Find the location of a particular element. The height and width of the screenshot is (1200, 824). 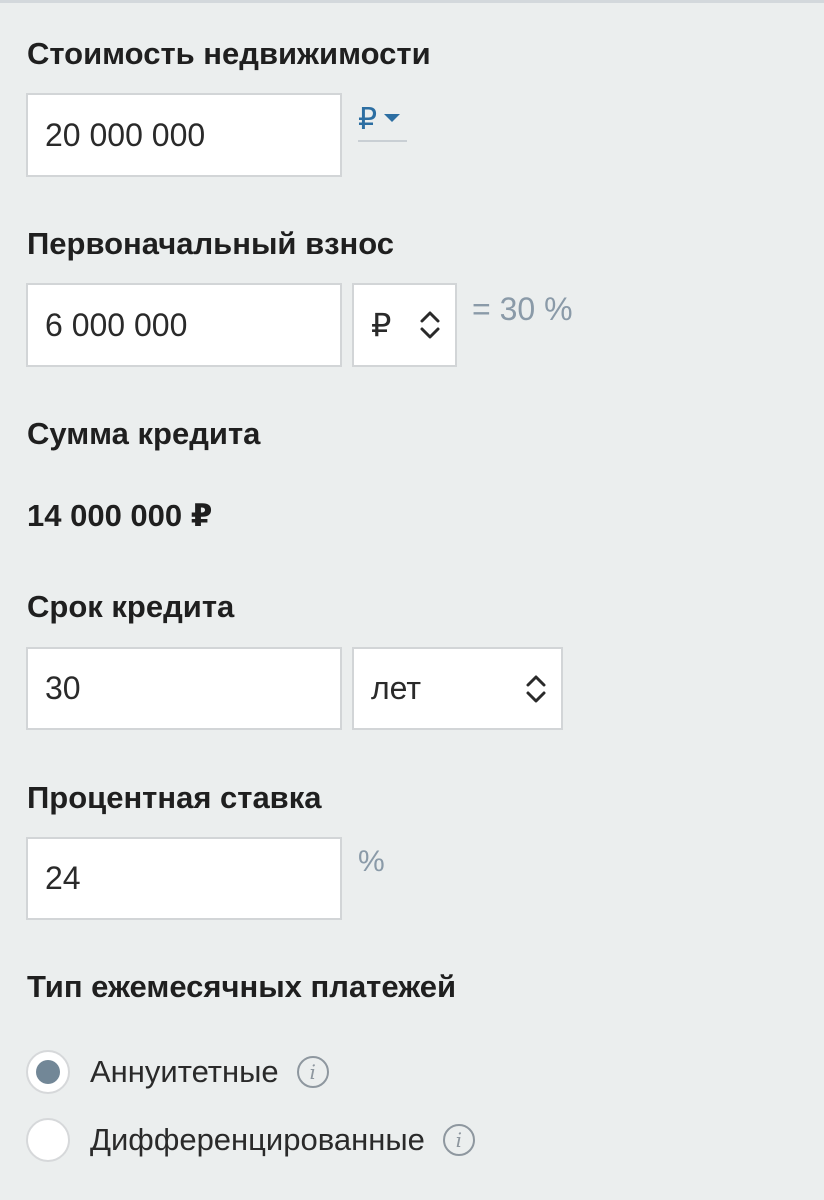

payment-option-differentiated: Дифференцированные i is located at coordinates (250, 1140).